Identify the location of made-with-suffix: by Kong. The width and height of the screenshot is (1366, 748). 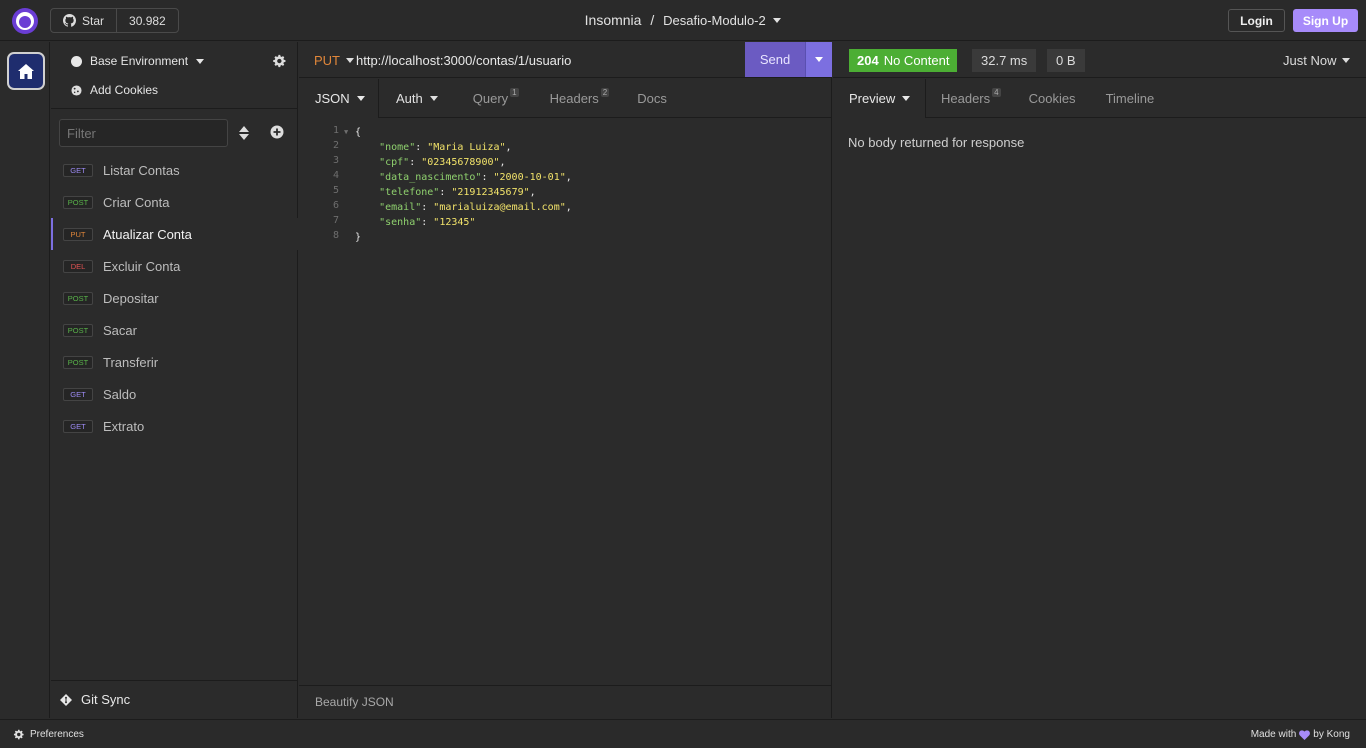
(1331, 734).